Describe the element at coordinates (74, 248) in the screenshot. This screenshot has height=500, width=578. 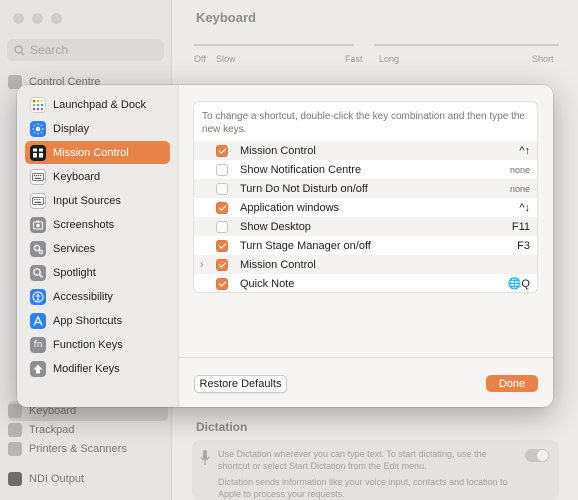
I see `category-label: Services` at that location.